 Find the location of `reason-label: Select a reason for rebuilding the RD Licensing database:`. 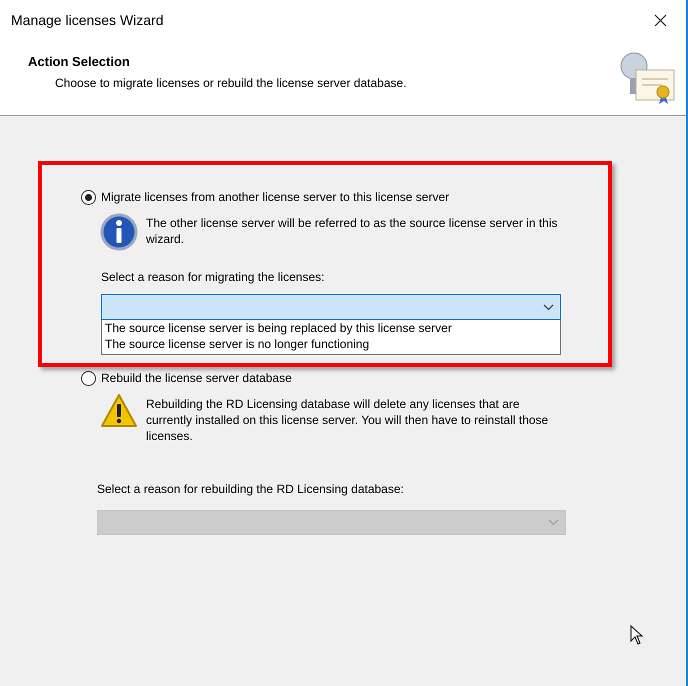

reason-label: Select a reason for rebuilding the RD Licensing database: is located at coordinates (250, 489).